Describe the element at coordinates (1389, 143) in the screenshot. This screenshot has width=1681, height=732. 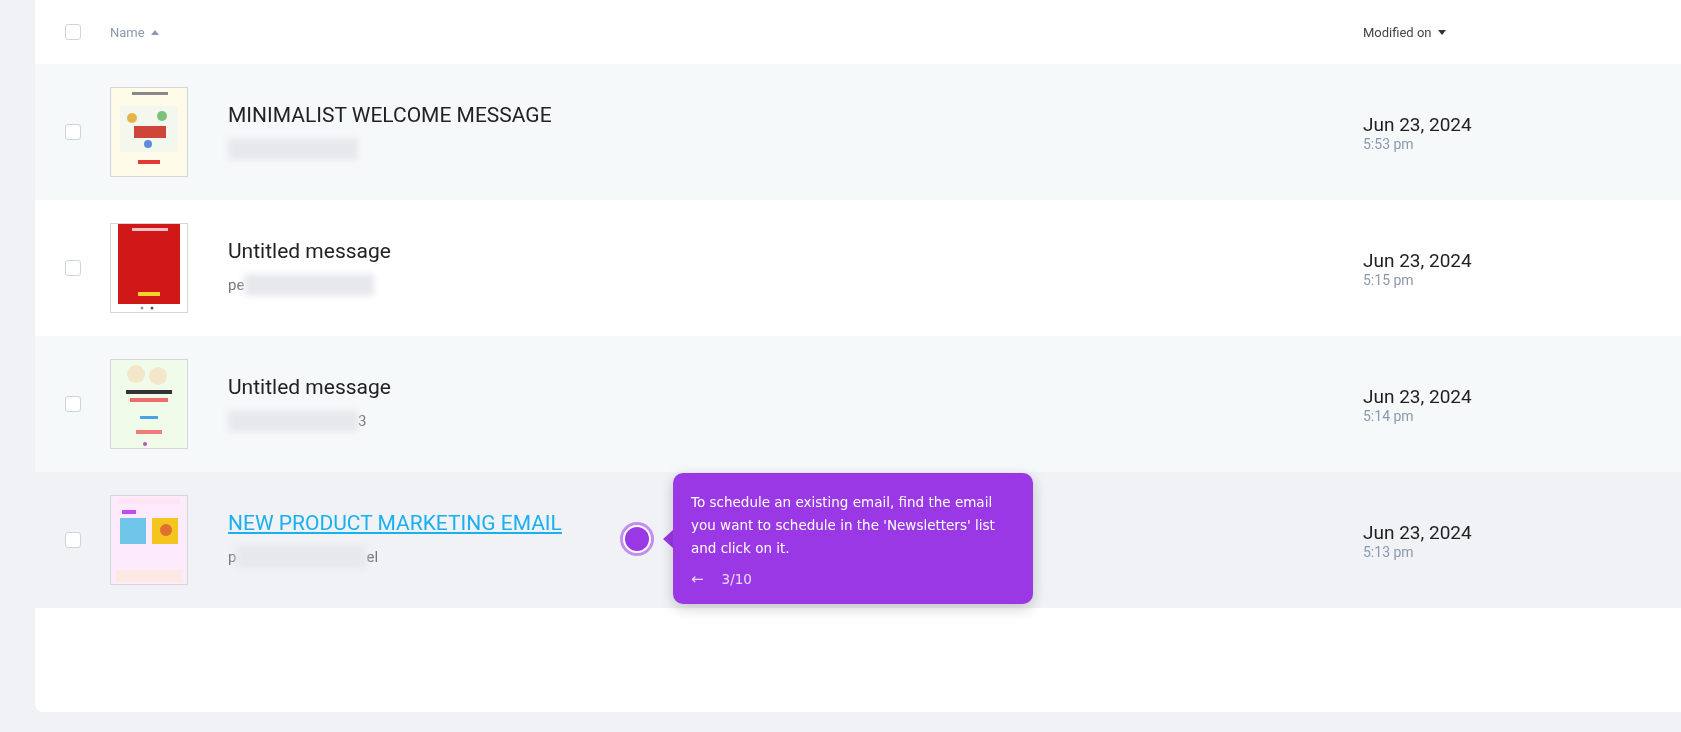
I see `modified-time: 5:53 pm` at that location.